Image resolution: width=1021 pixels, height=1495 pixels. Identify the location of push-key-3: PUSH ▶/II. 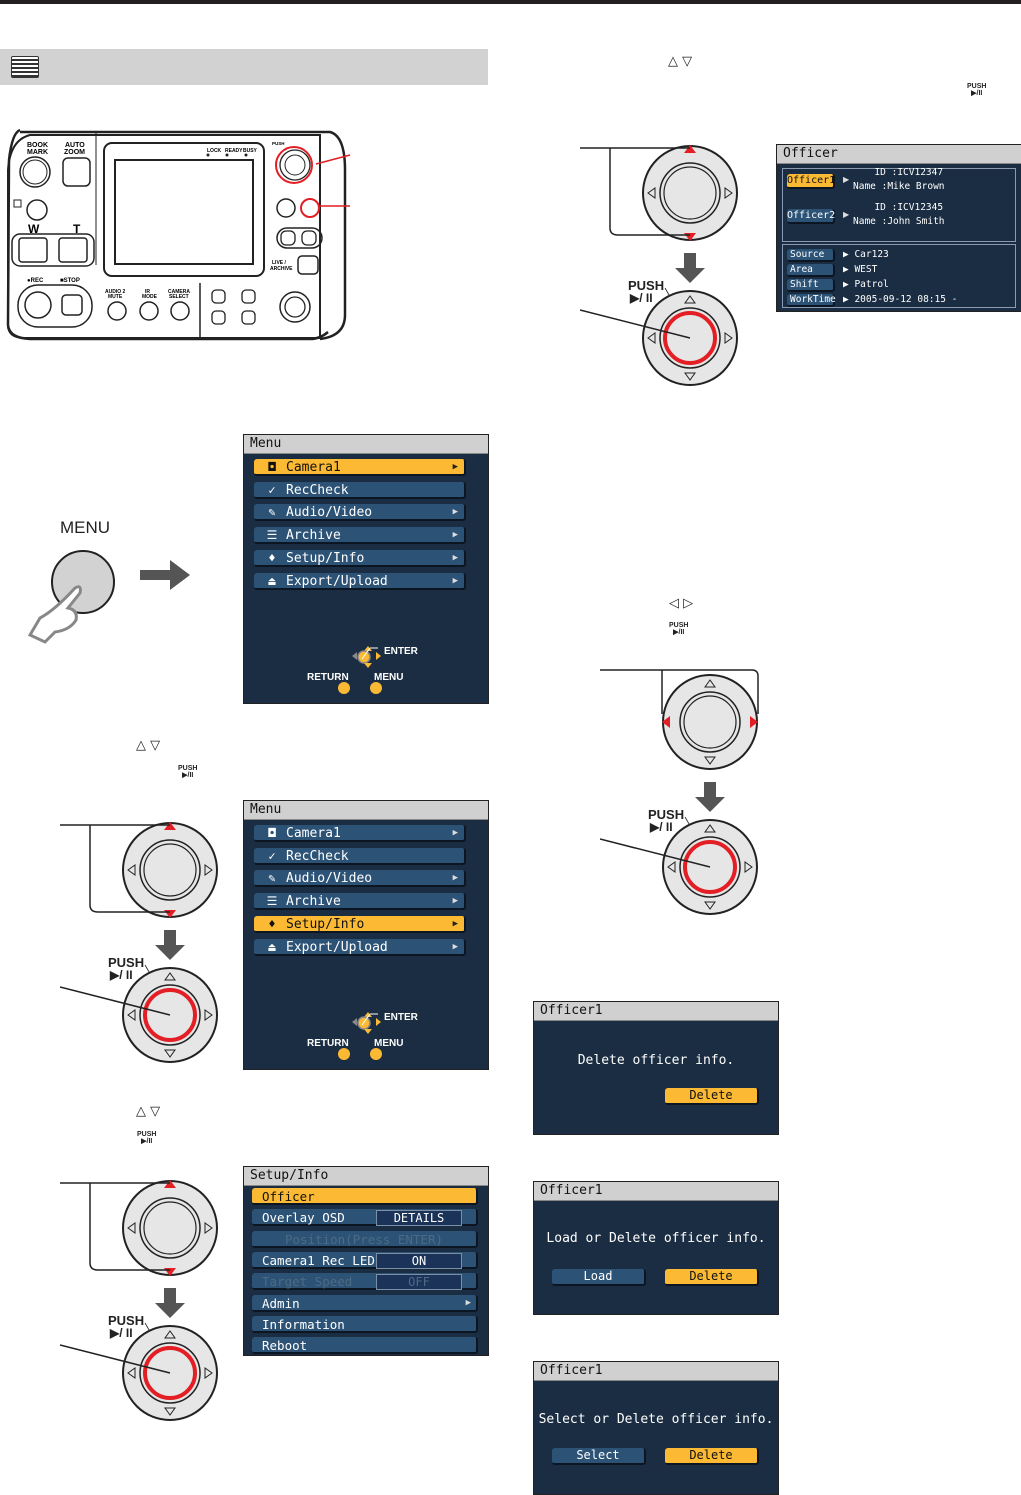
(977, 90).